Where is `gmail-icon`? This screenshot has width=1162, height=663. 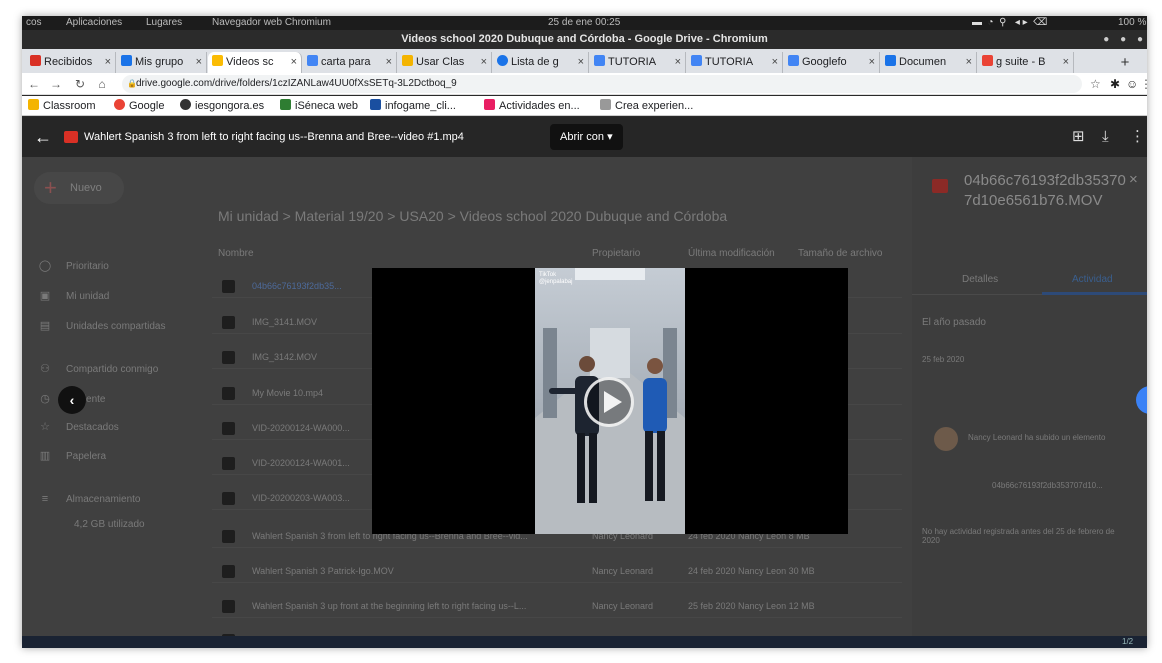 gmail-icon is located at coordinates (35, 60).